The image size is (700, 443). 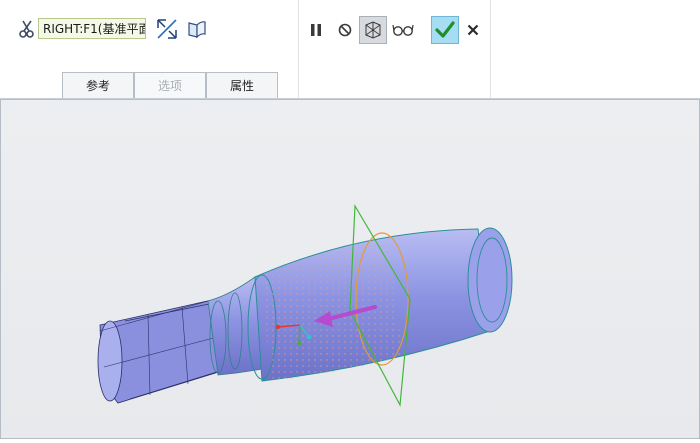 I want to click on no-preview-icon, so click(x=345, y=30).